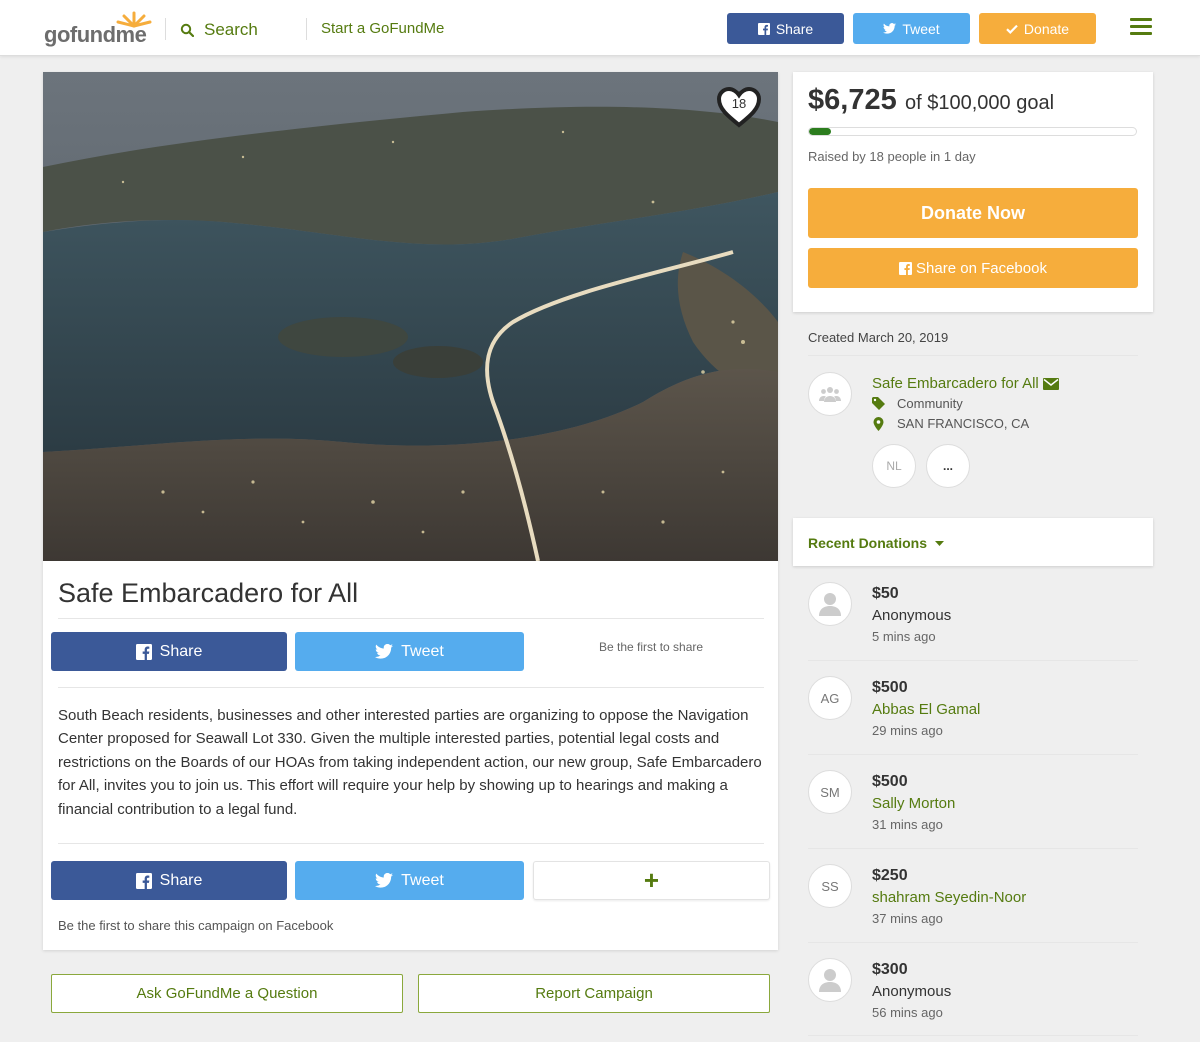 The width and height of the screenshot is (1200, 1042). I want to click on search-link: Search, so click(219, 30).